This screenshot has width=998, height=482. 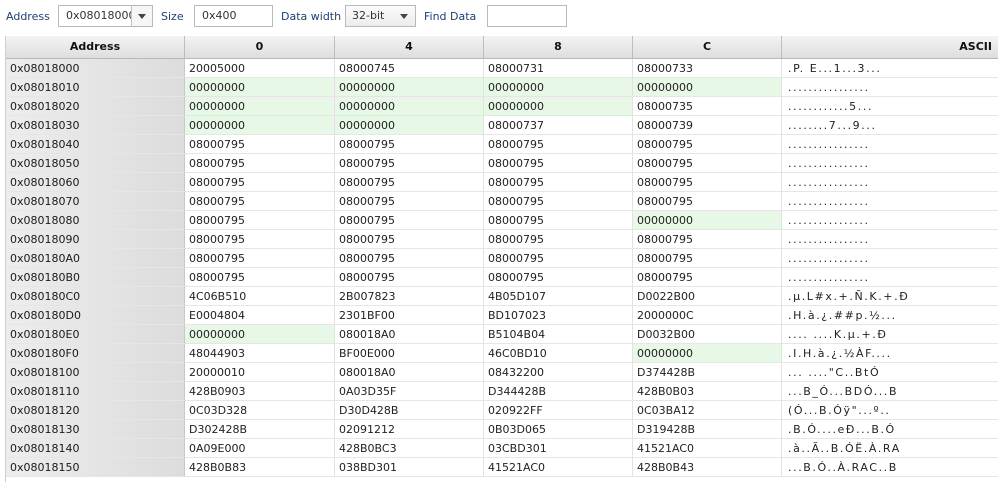 I want to click on ascii-cell: ... ...."C..BtÓ, so click(x=890, y=372).